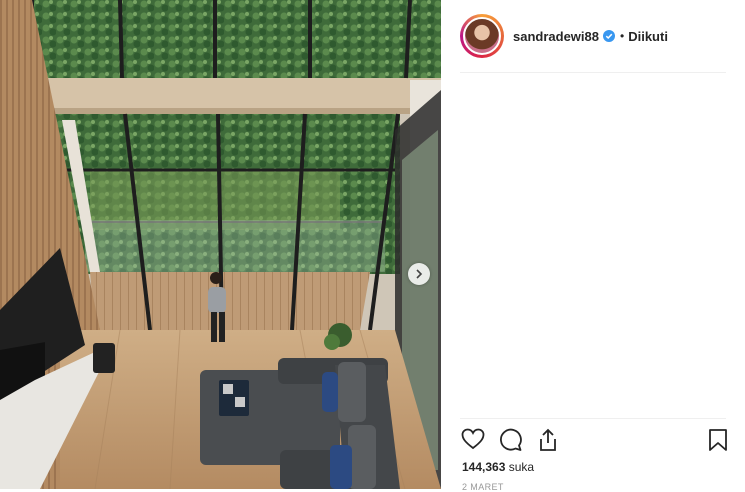 Image resolution: width=745 pixels, height=492 pixels. What do you see at coordinates (595, 440) in the screenshot?
I see `action-bar` at bounding box center [595, 440].